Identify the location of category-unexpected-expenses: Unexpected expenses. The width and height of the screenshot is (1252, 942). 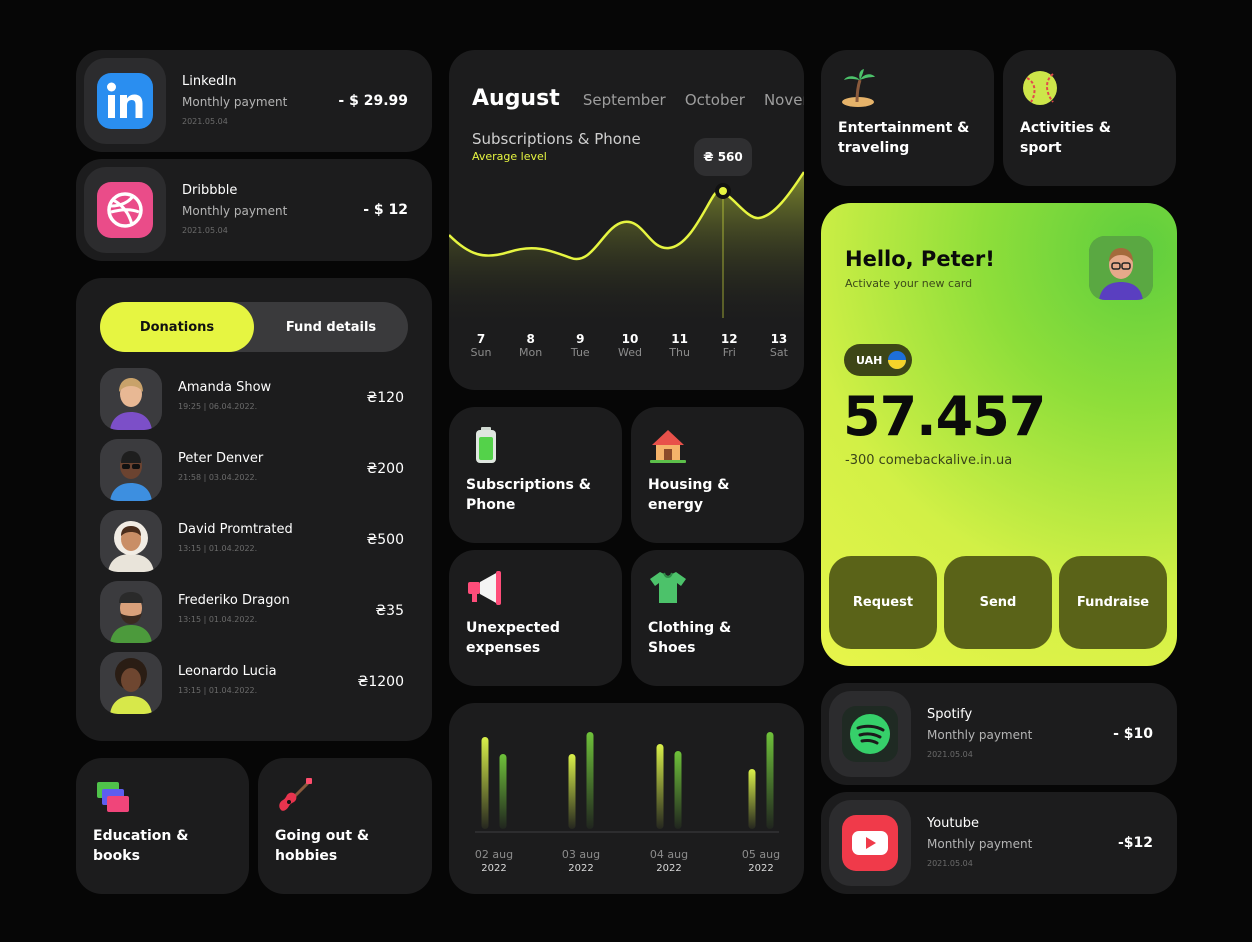
(535, 618).